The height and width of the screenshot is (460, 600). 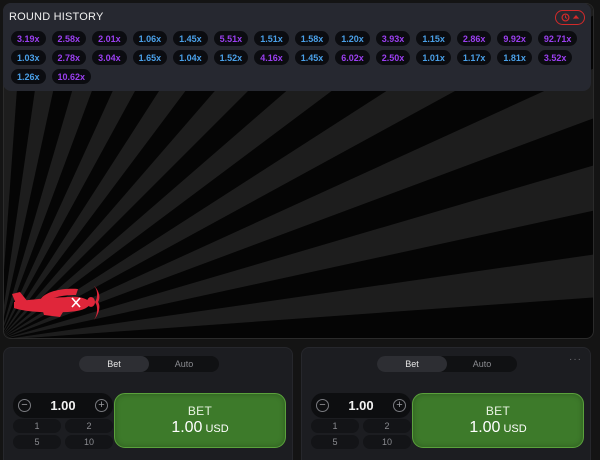 I want to click on multiplier-chip: 10.62x, so click(x=71, y=76).